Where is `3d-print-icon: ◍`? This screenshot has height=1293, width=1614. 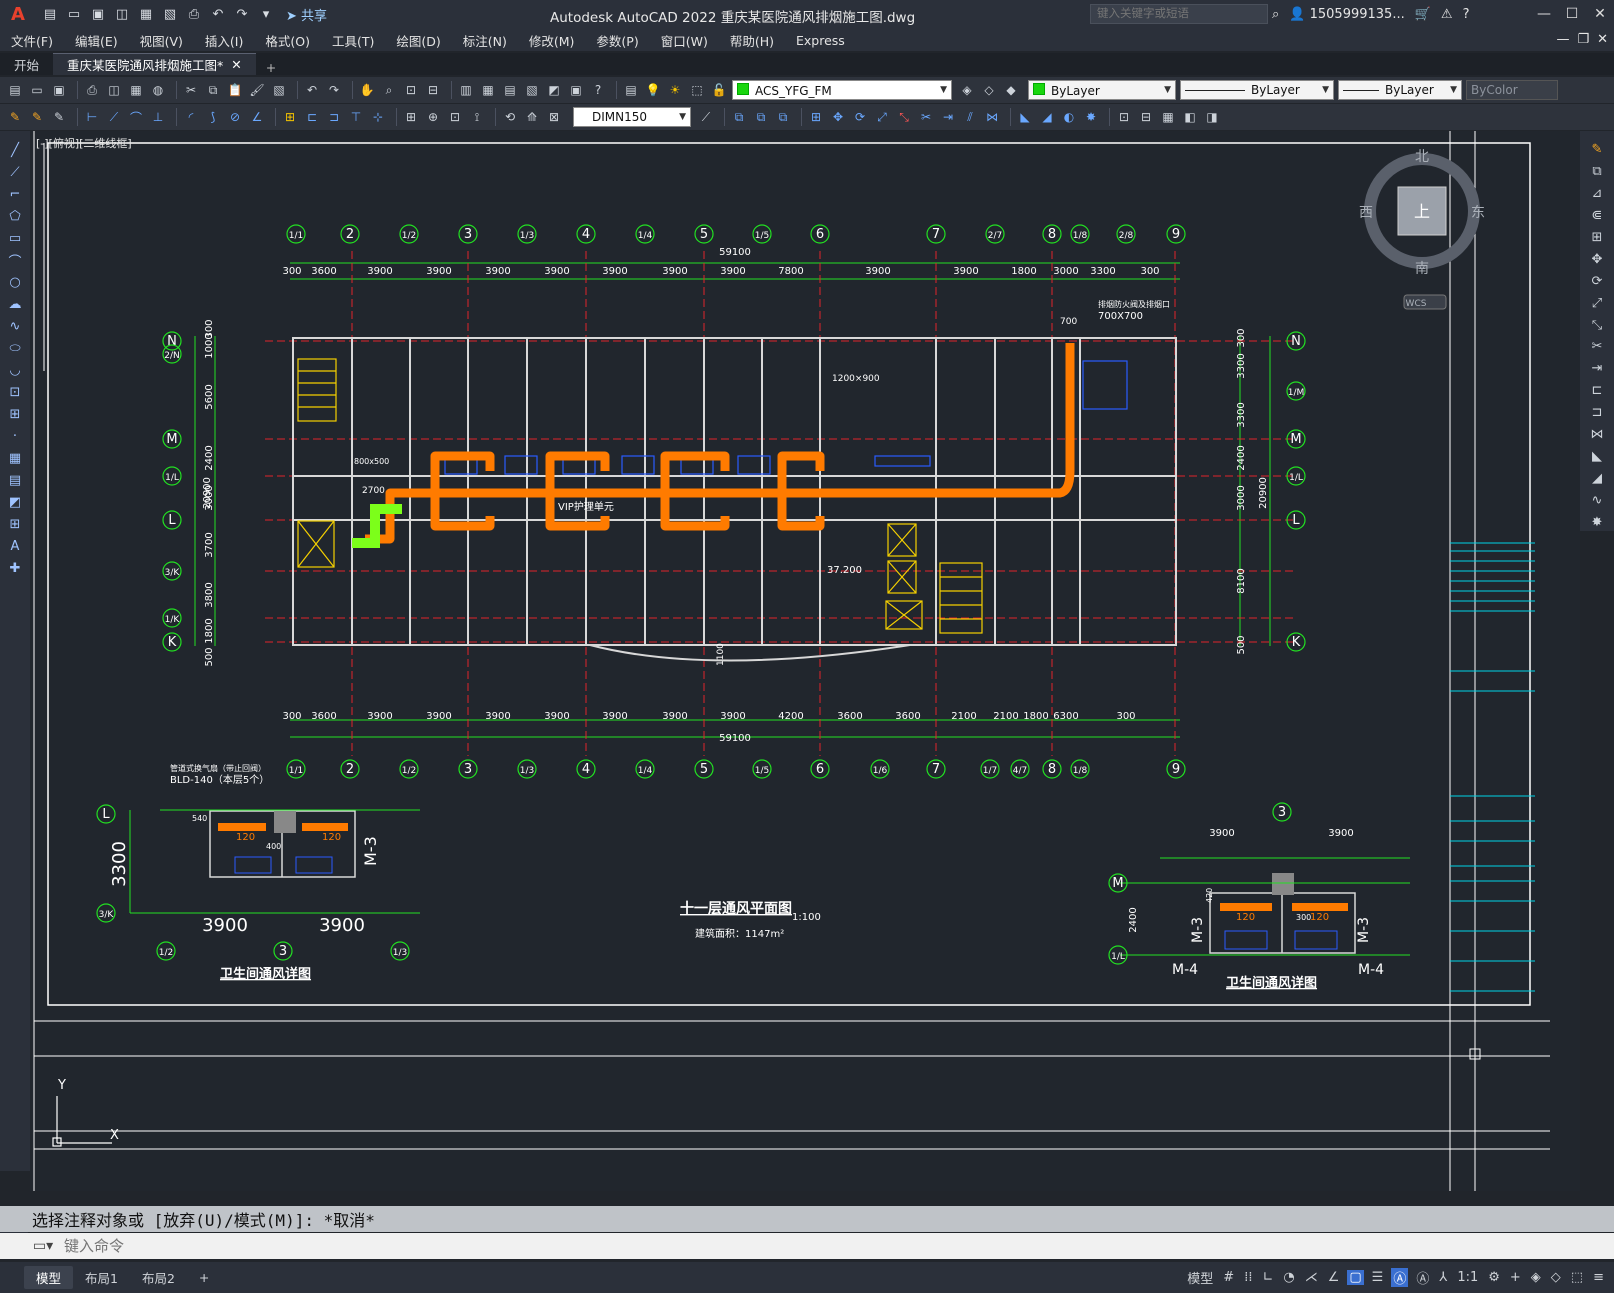 3d-print-icon: ◍ is located at coordinates (158, 90).